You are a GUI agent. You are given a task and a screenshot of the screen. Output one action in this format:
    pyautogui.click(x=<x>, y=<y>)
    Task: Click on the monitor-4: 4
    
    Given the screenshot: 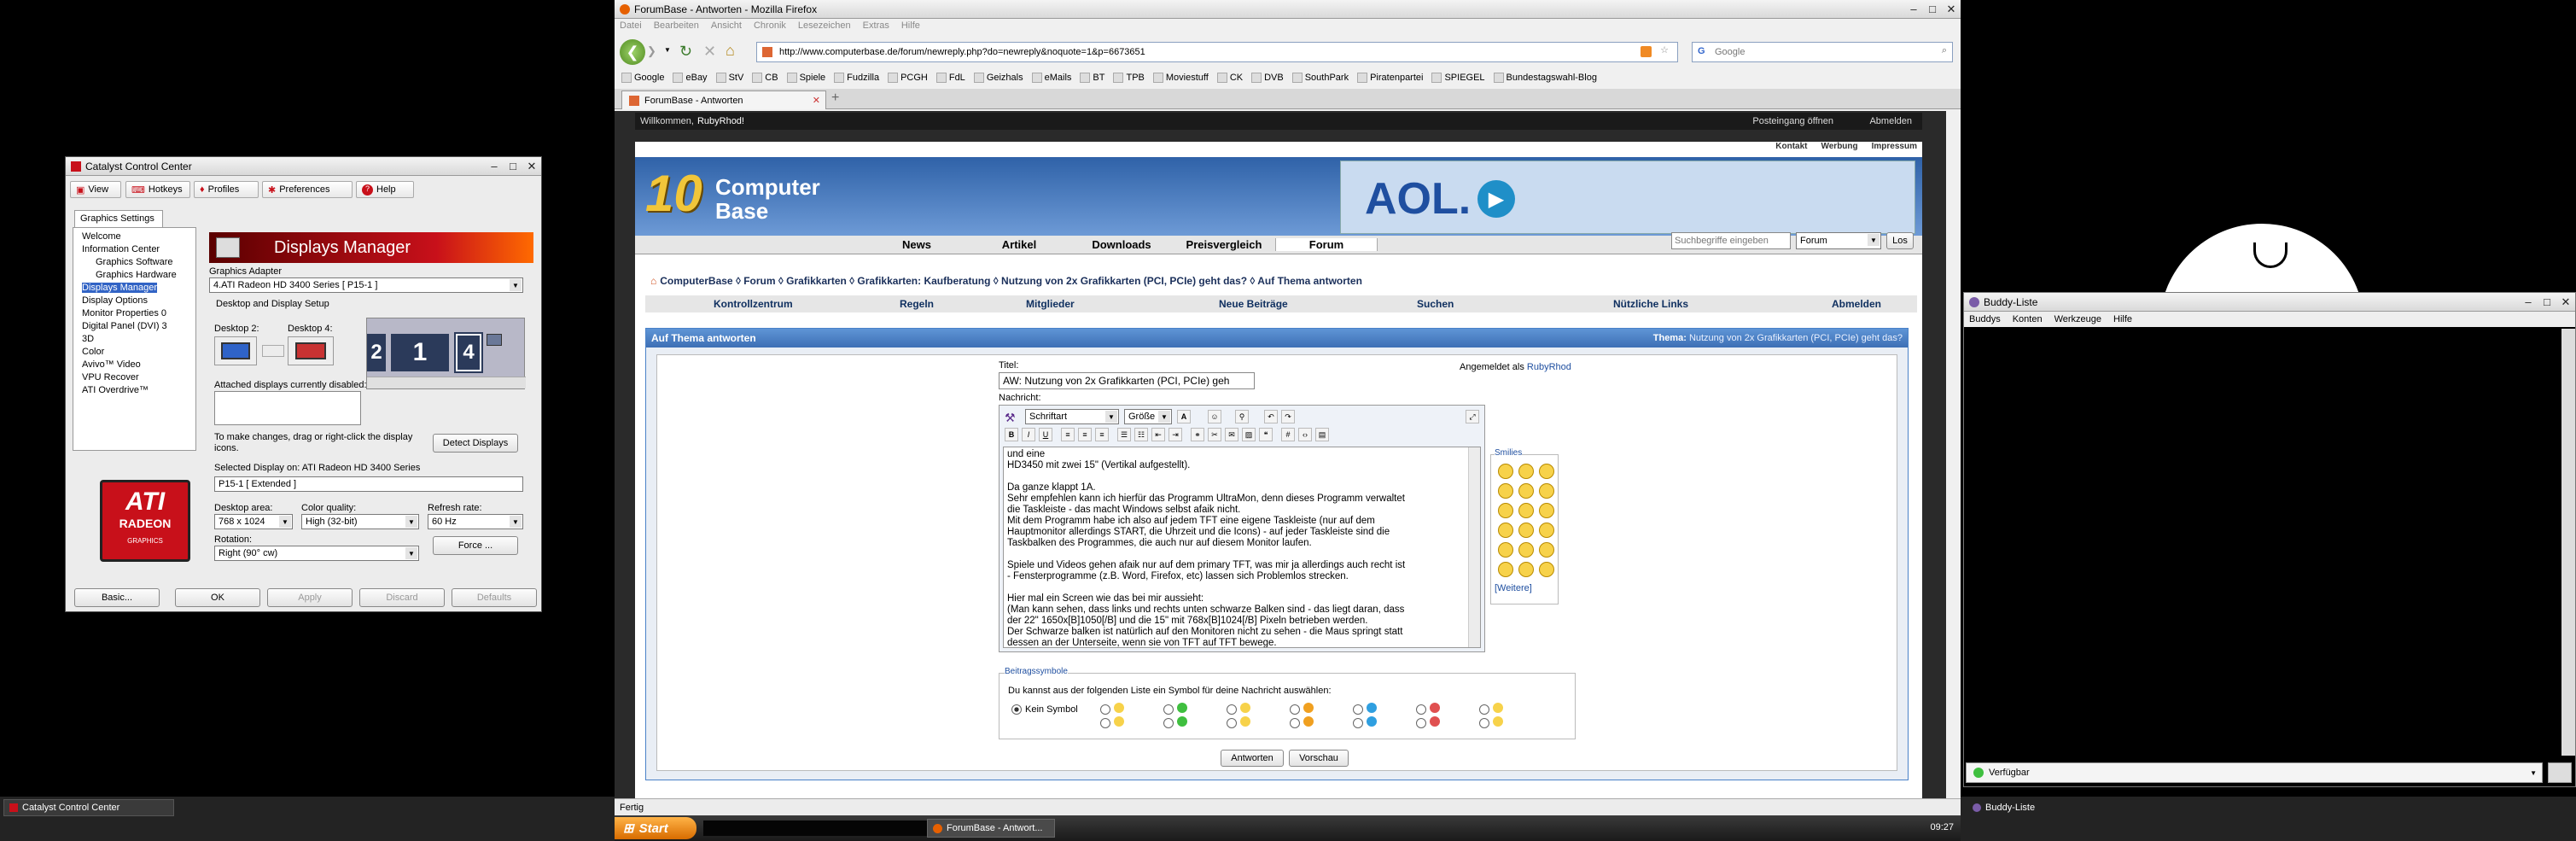 What is the action you would take?
    pyautogui.click(x=468, y=352)
    